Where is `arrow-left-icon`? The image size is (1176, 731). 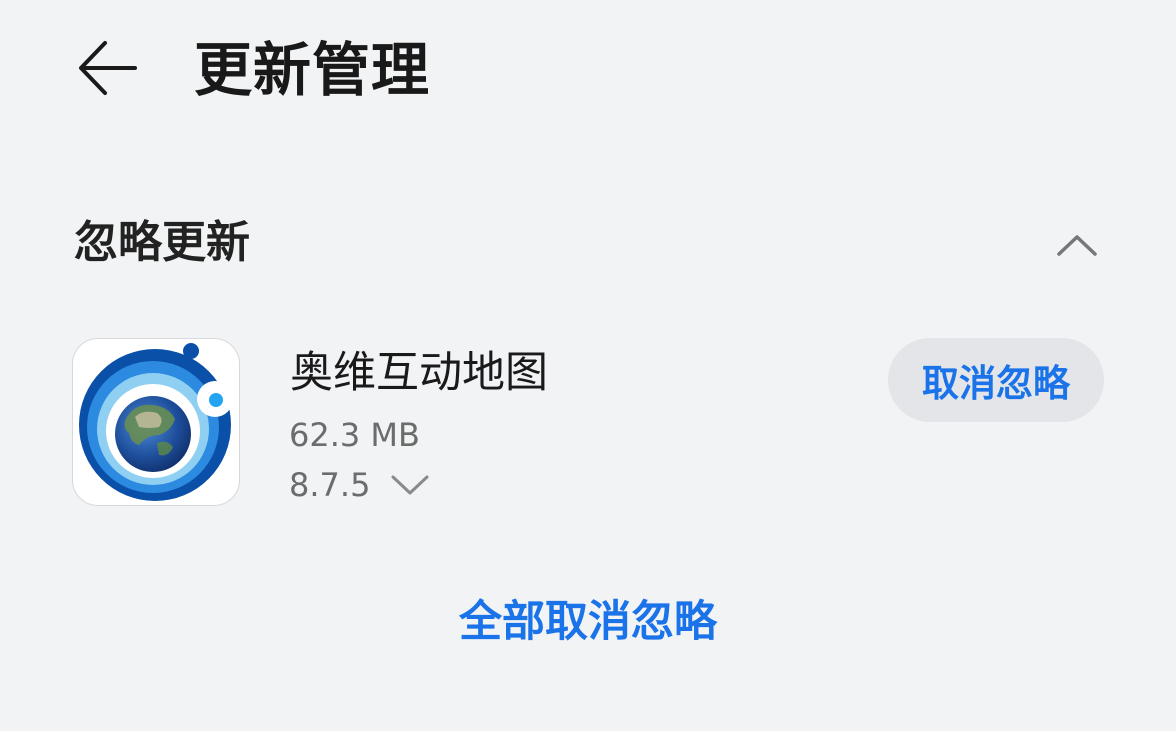 arrow-left-icon is located at coordinates (108, 70).